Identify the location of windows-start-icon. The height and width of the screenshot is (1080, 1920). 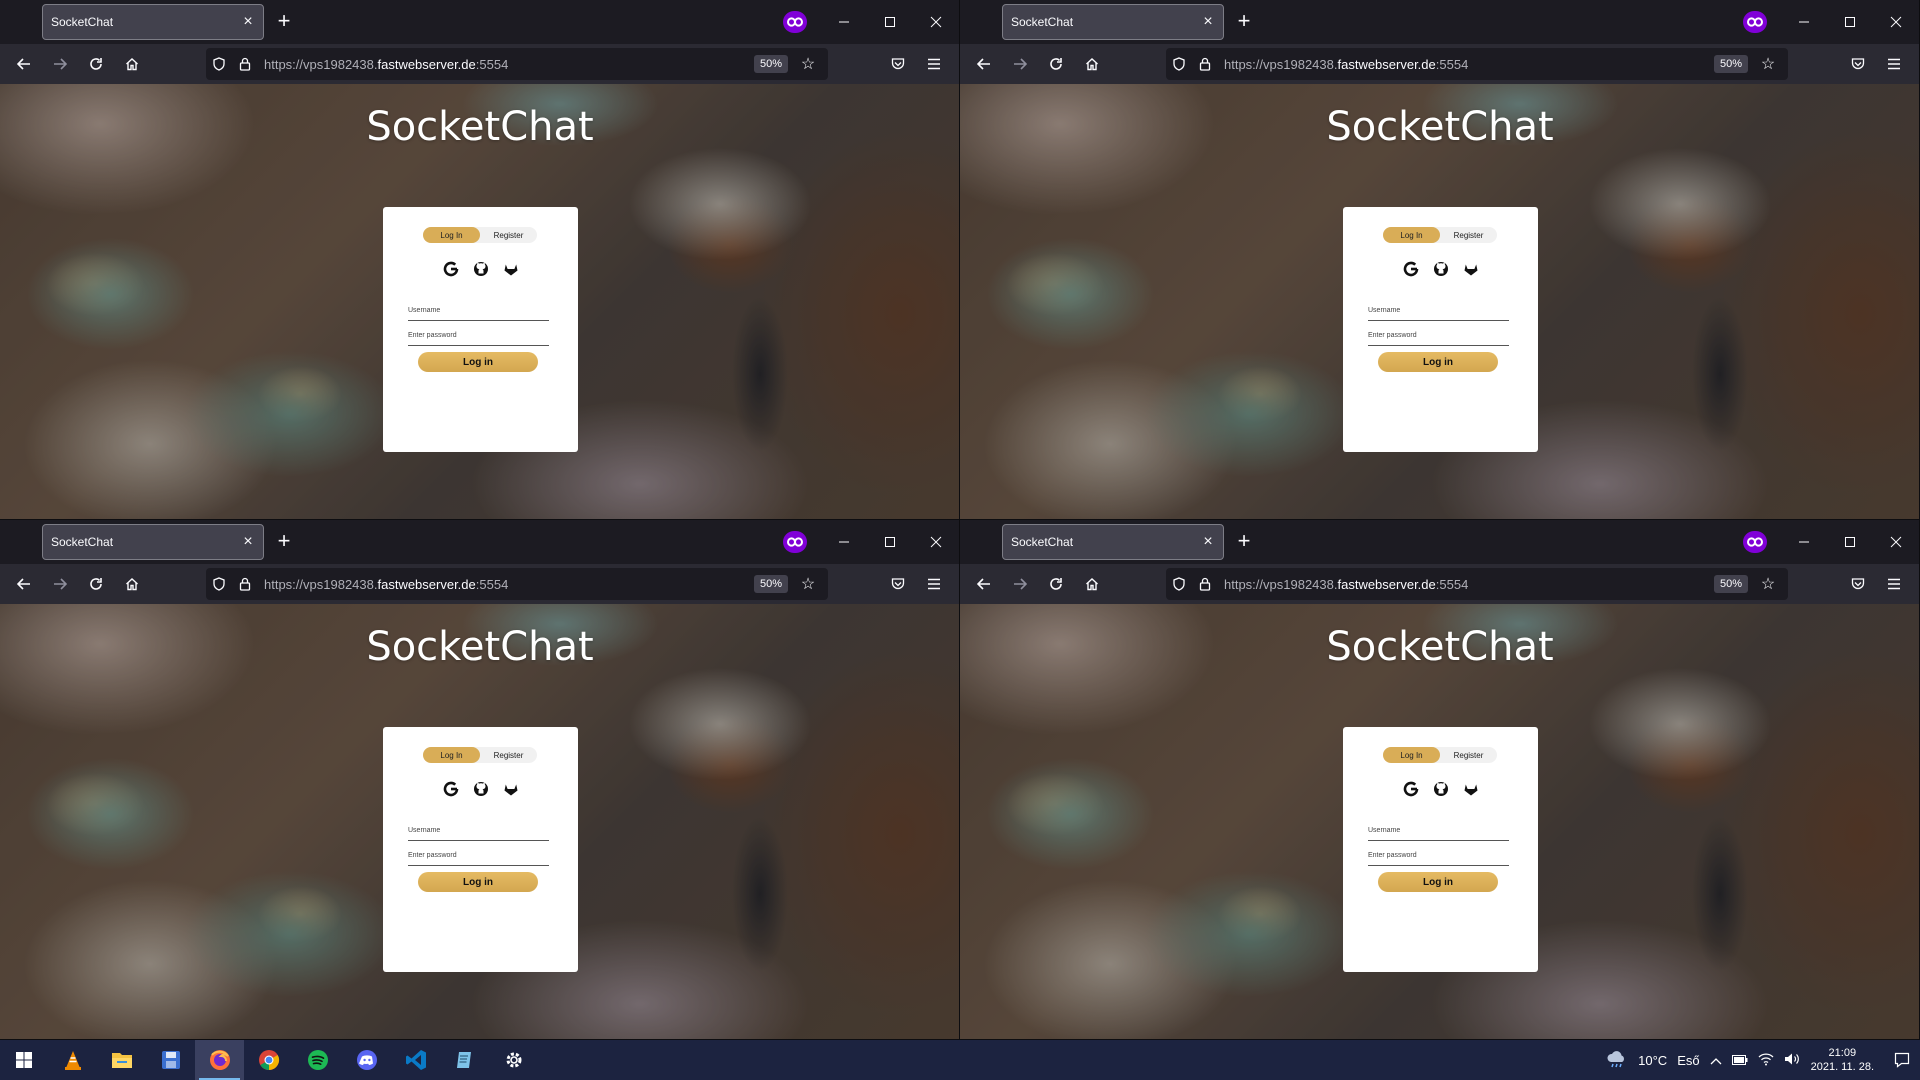
(24, 1060).